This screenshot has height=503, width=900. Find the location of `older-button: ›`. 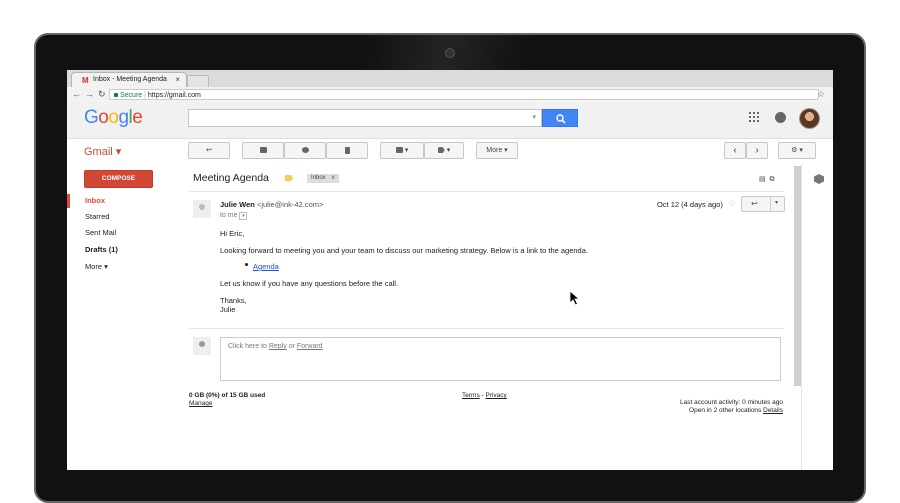

older-button: › is located at coordinates (757, 150).